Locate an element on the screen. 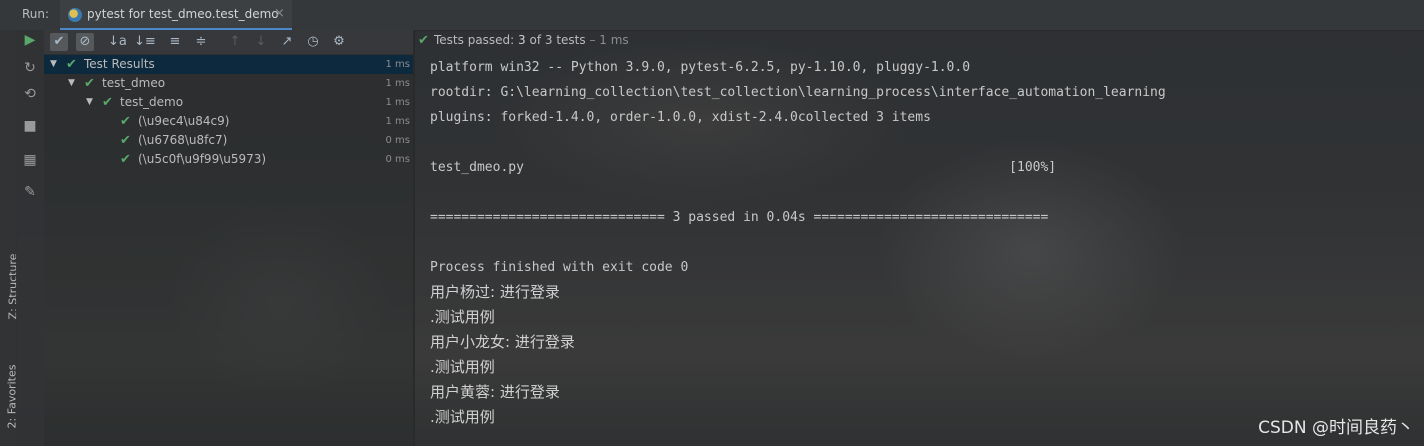 This screenshot has width=1424, height=446. console-line: 用户杨过: 进行登录 is located at coordinates (495, 292).